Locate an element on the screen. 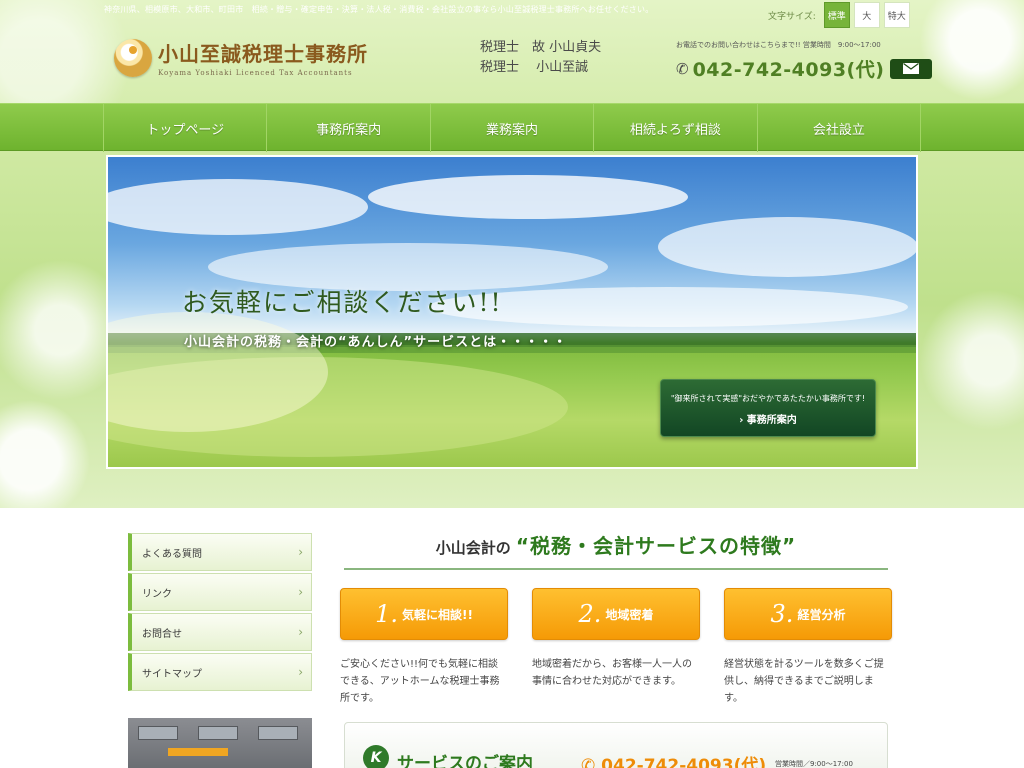 Image resolution: width=1024 pixels, height=768 pixels. sidebar-item-sitemap: サイトマップ › is located at coordinates (220, 672).